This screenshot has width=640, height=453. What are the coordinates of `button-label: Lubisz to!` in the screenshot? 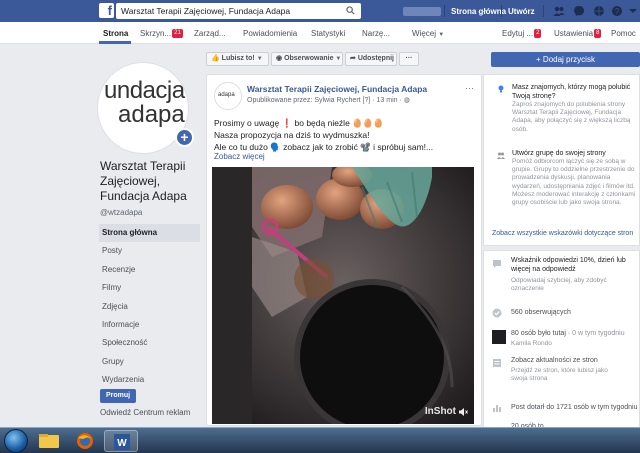 It's located at (238, 58).